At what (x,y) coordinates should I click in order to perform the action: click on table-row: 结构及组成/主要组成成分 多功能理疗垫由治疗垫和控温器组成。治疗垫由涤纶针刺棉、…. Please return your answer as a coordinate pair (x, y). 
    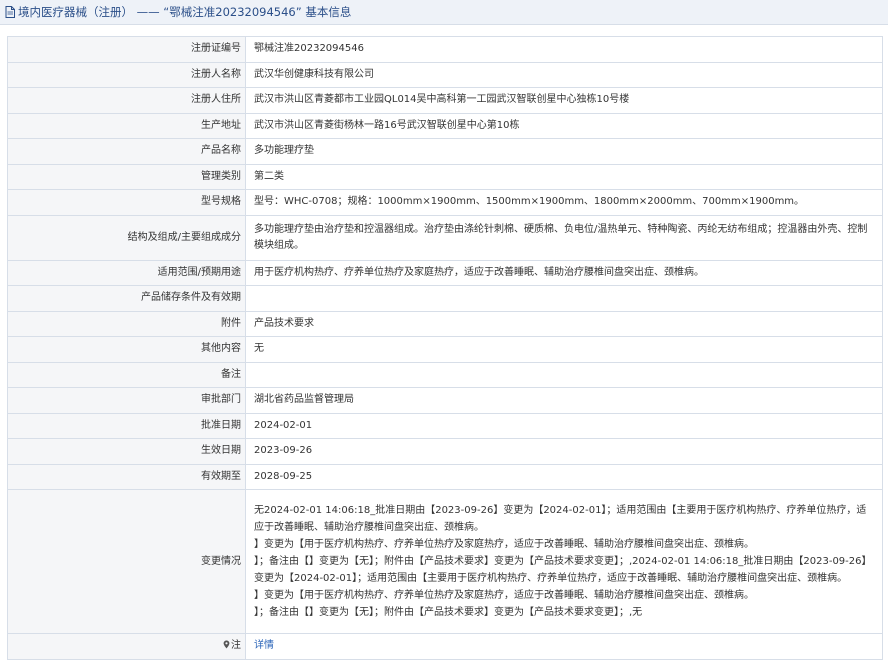
    Looking at the image, I should click on (445, 237).